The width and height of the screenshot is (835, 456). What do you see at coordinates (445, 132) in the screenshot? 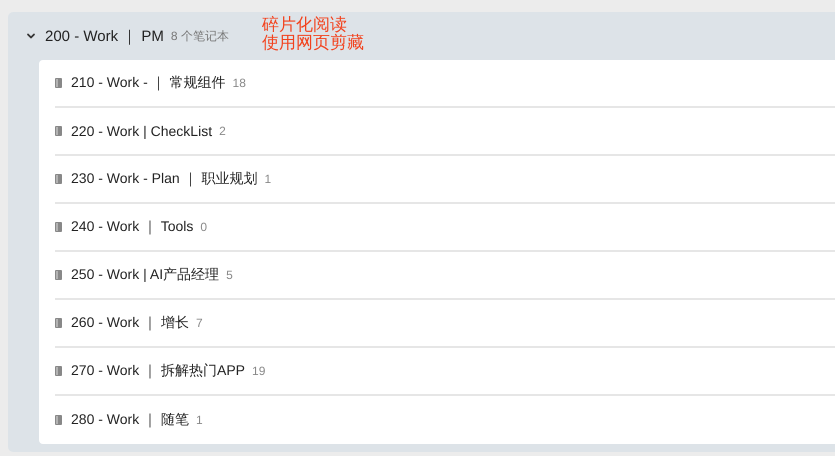
I see `notebook-row: 220 - Work | CheckList 2` at bounding box center [445, 132].